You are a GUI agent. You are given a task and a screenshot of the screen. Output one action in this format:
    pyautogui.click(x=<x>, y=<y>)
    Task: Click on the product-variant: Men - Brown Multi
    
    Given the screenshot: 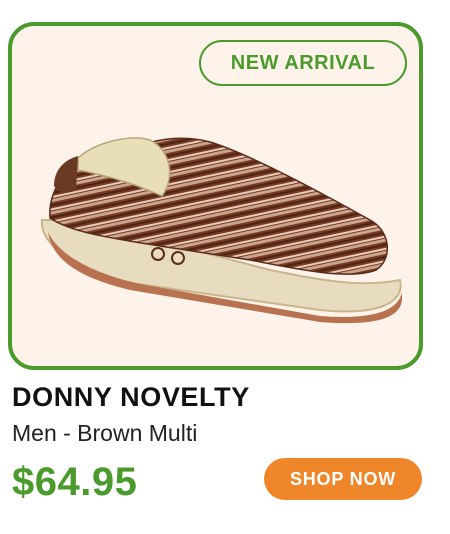 What is the action you would take?
    pyautogui.click(x=105, y=433)
    